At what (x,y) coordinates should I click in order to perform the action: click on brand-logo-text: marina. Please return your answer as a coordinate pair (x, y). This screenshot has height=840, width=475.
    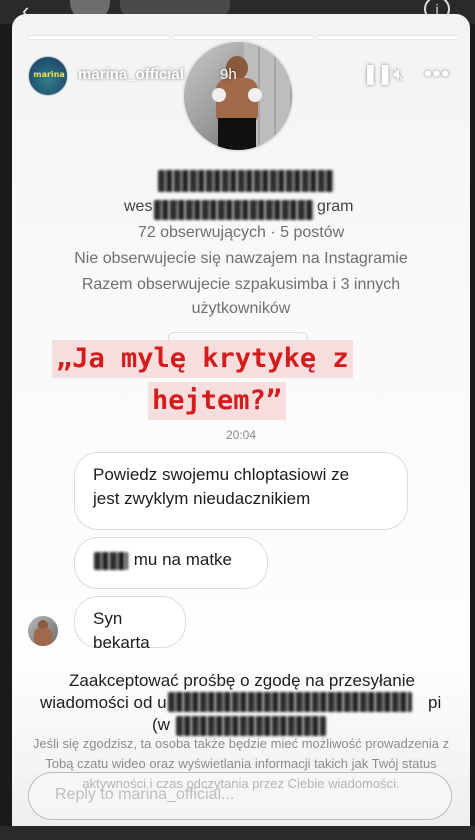
    Looking at the image, I should click on (49, 74).